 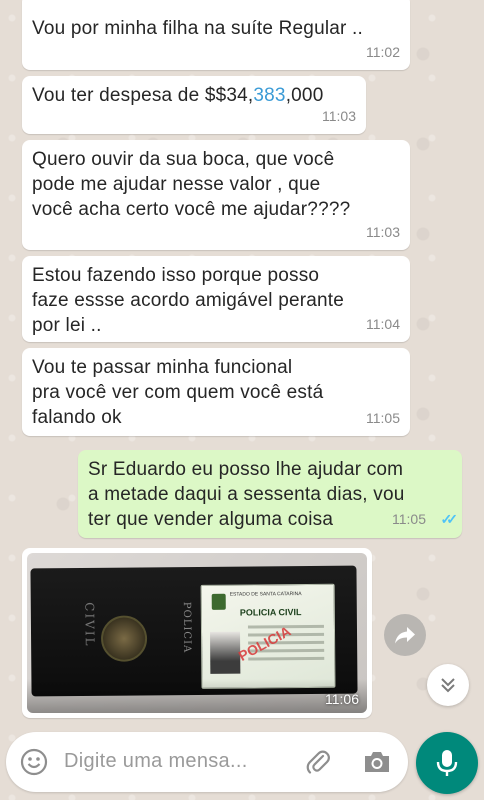 What do you see at coordinates (34, 762) in the screenshot?
I see `emoji-icon` at bounding box center [34, 762].